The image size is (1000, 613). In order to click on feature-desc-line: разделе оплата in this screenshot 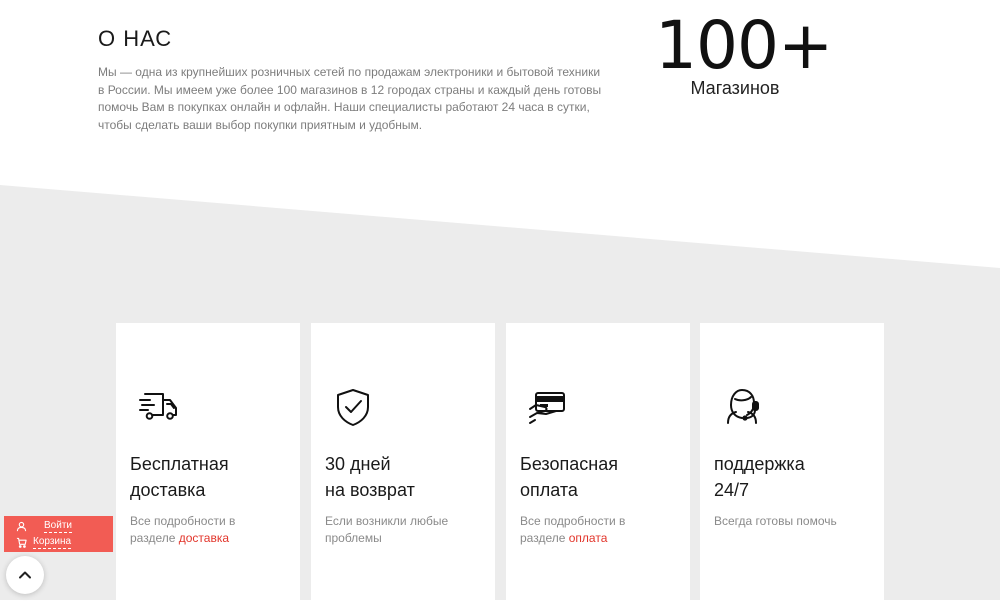, I will do `click(600, 538)`.